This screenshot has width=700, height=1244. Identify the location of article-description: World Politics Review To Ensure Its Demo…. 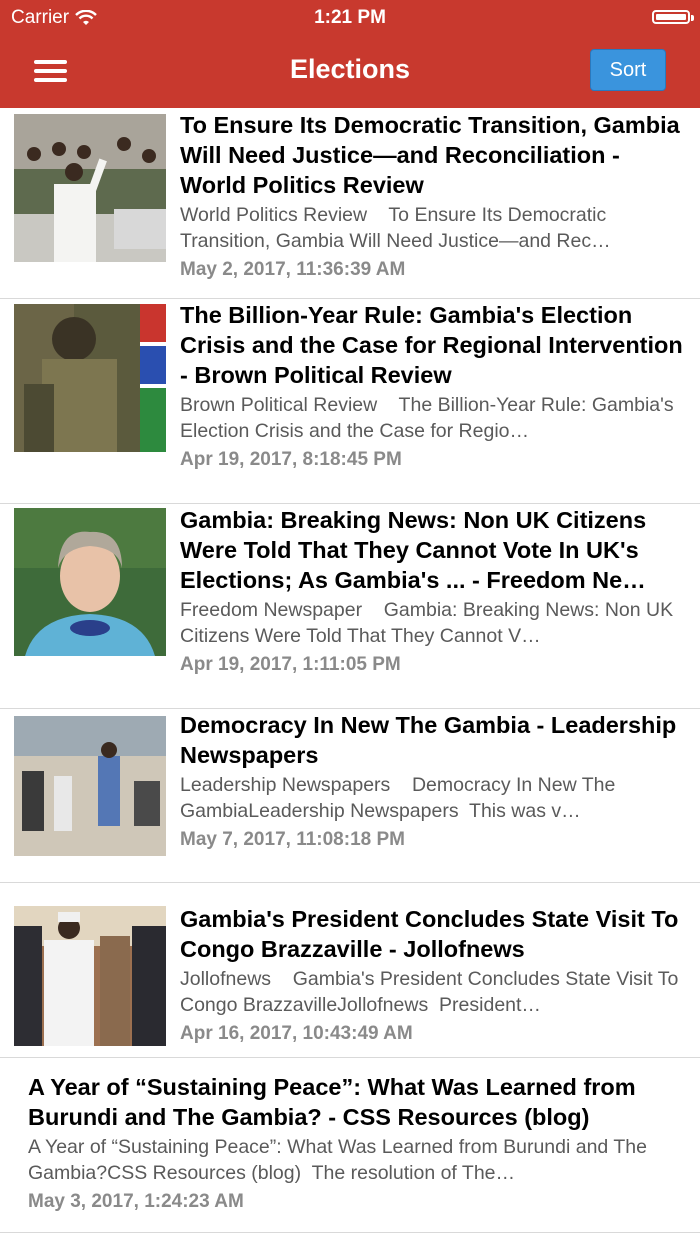
(395, 228).